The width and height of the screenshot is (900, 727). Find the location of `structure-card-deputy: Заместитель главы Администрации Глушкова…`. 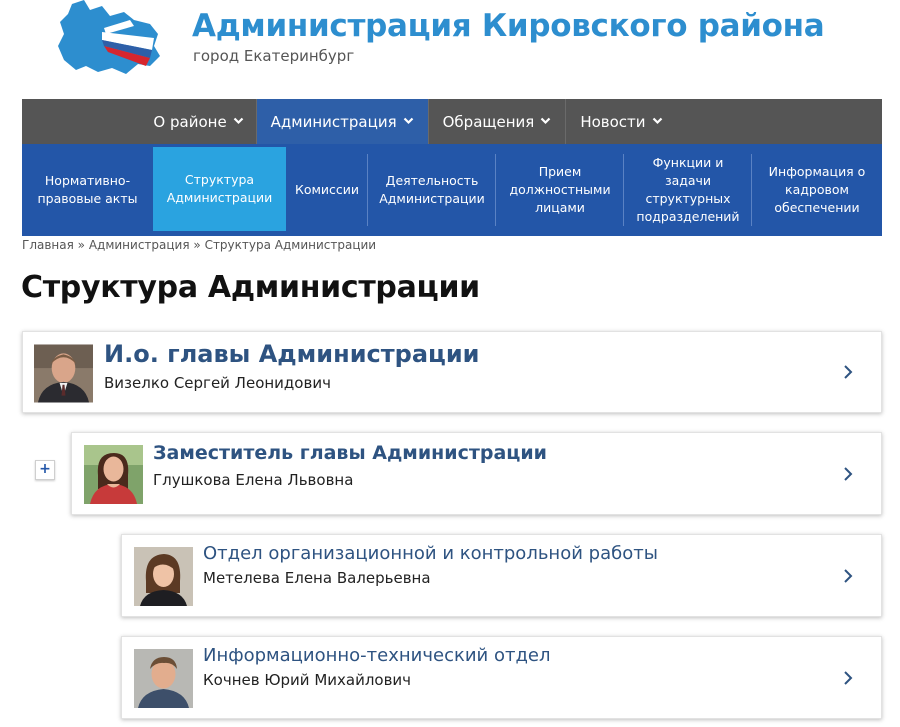

structure-card-deputy: Заместитель главы Администрации Глушкова… is located at coordinates (476, 473).